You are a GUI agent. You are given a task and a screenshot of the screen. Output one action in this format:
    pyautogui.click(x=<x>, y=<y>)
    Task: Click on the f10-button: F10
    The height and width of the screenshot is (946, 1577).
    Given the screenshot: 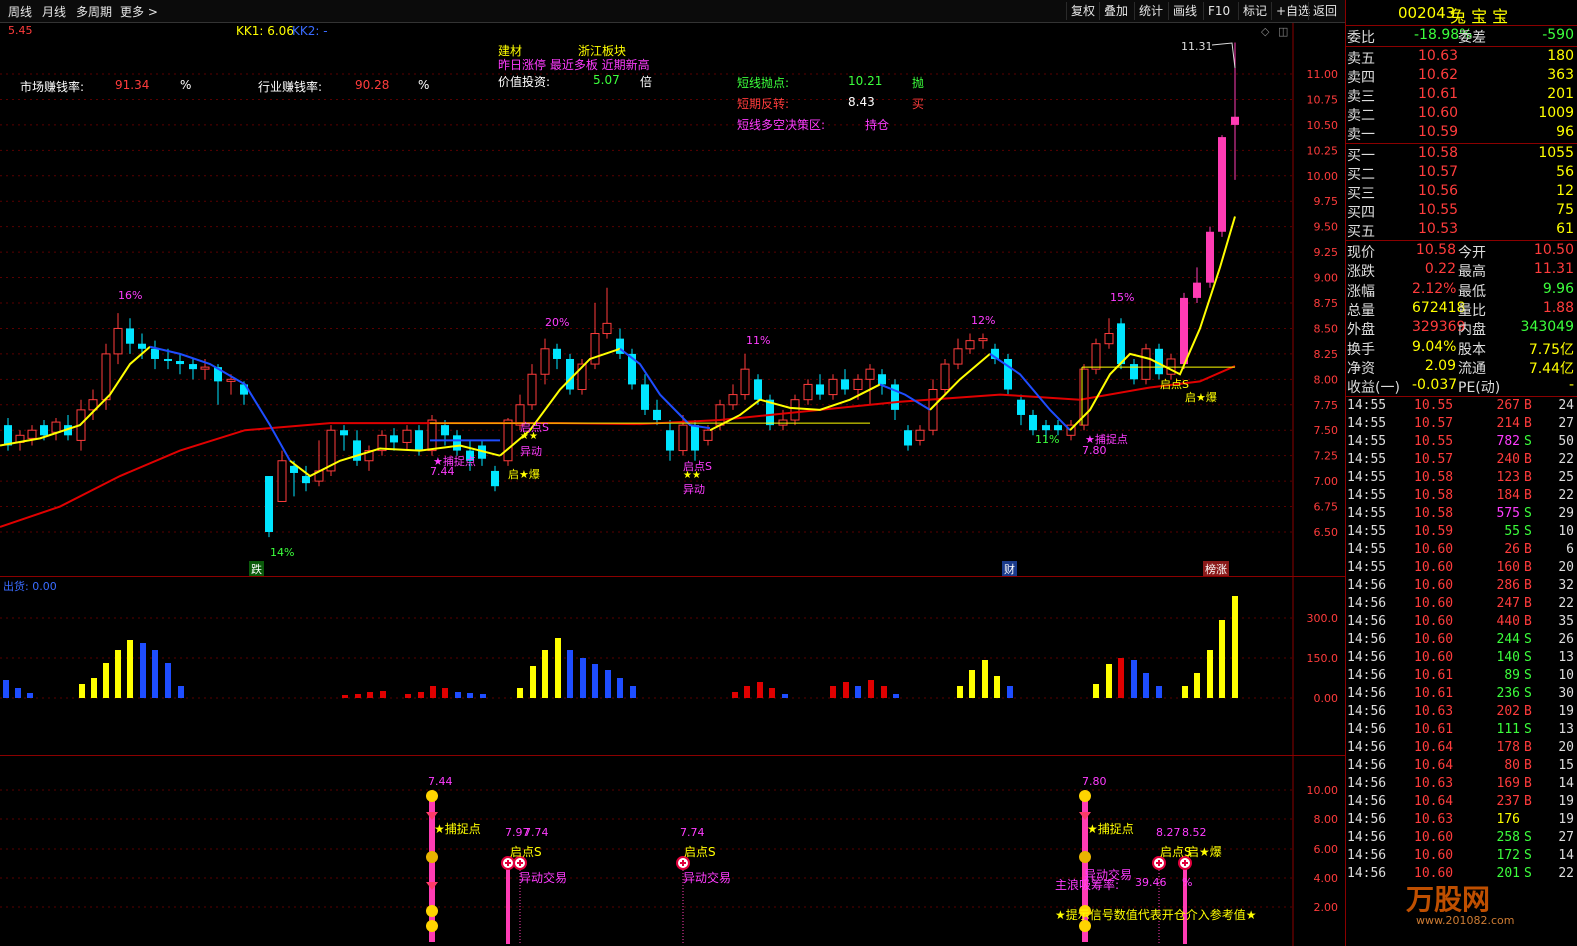 What is the action you would take?
    pyautogui.click(x=1218, y=11)
    